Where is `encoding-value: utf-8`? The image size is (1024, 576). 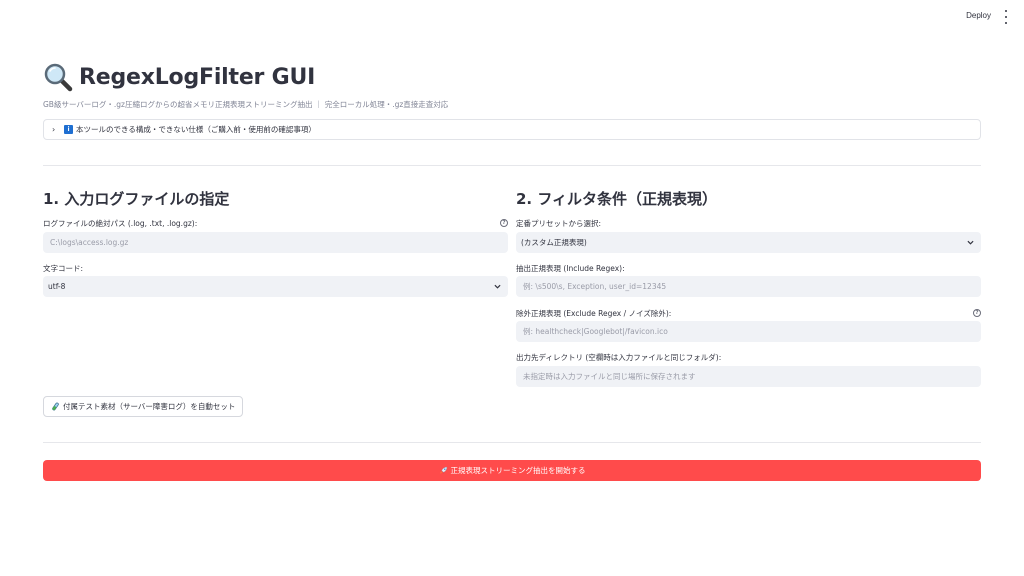 encoding-value: utf-8 is located at coordinates (57, 286).